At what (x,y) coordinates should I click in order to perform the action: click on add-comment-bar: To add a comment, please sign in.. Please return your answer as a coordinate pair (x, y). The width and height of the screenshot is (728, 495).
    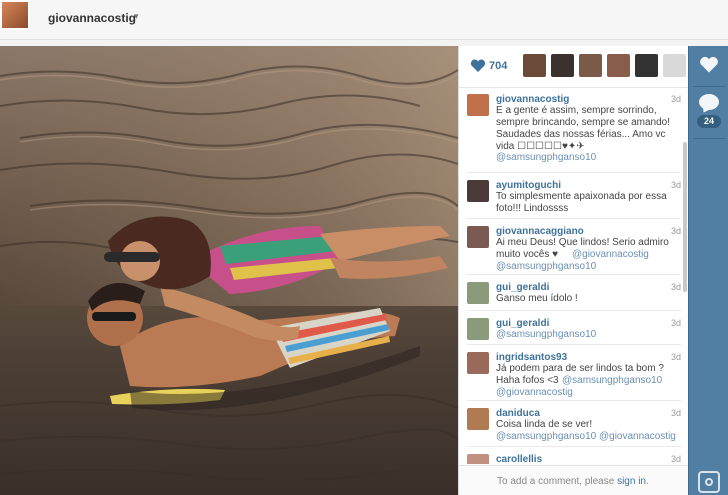
    Looking at the image, I should click on (574, 480).